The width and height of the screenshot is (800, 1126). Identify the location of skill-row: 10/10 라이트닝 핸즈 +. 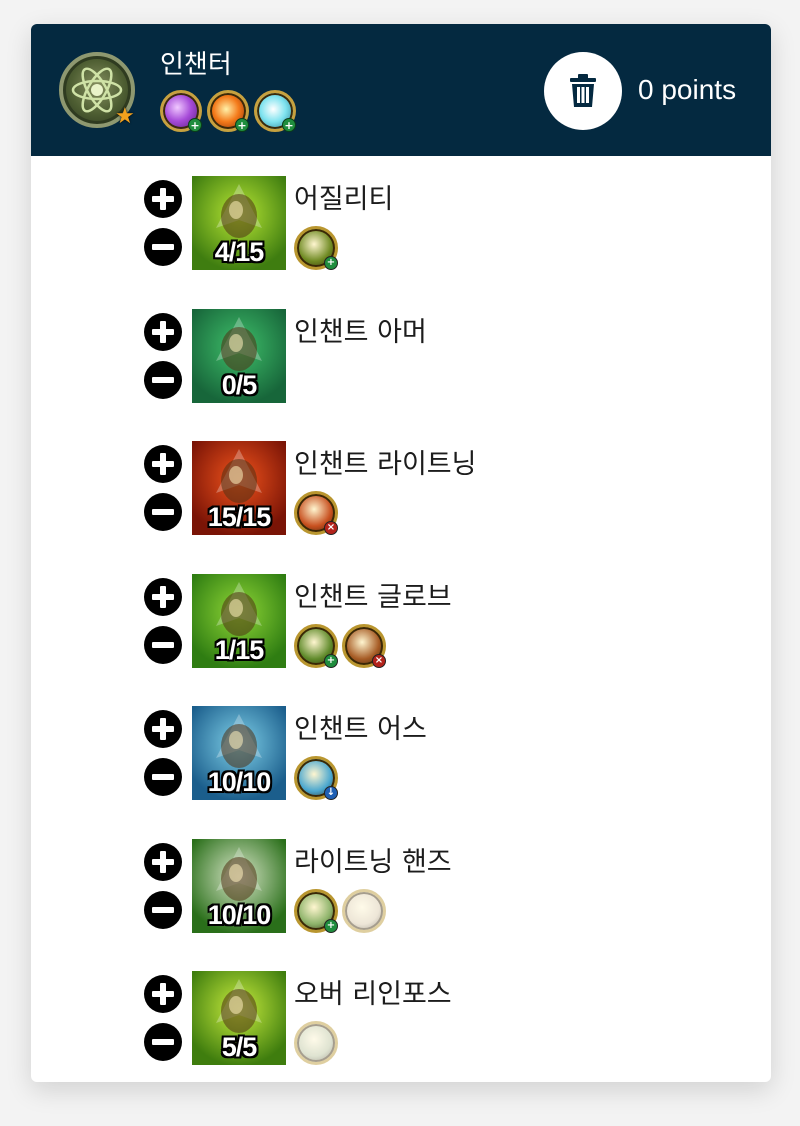
(424, 887).